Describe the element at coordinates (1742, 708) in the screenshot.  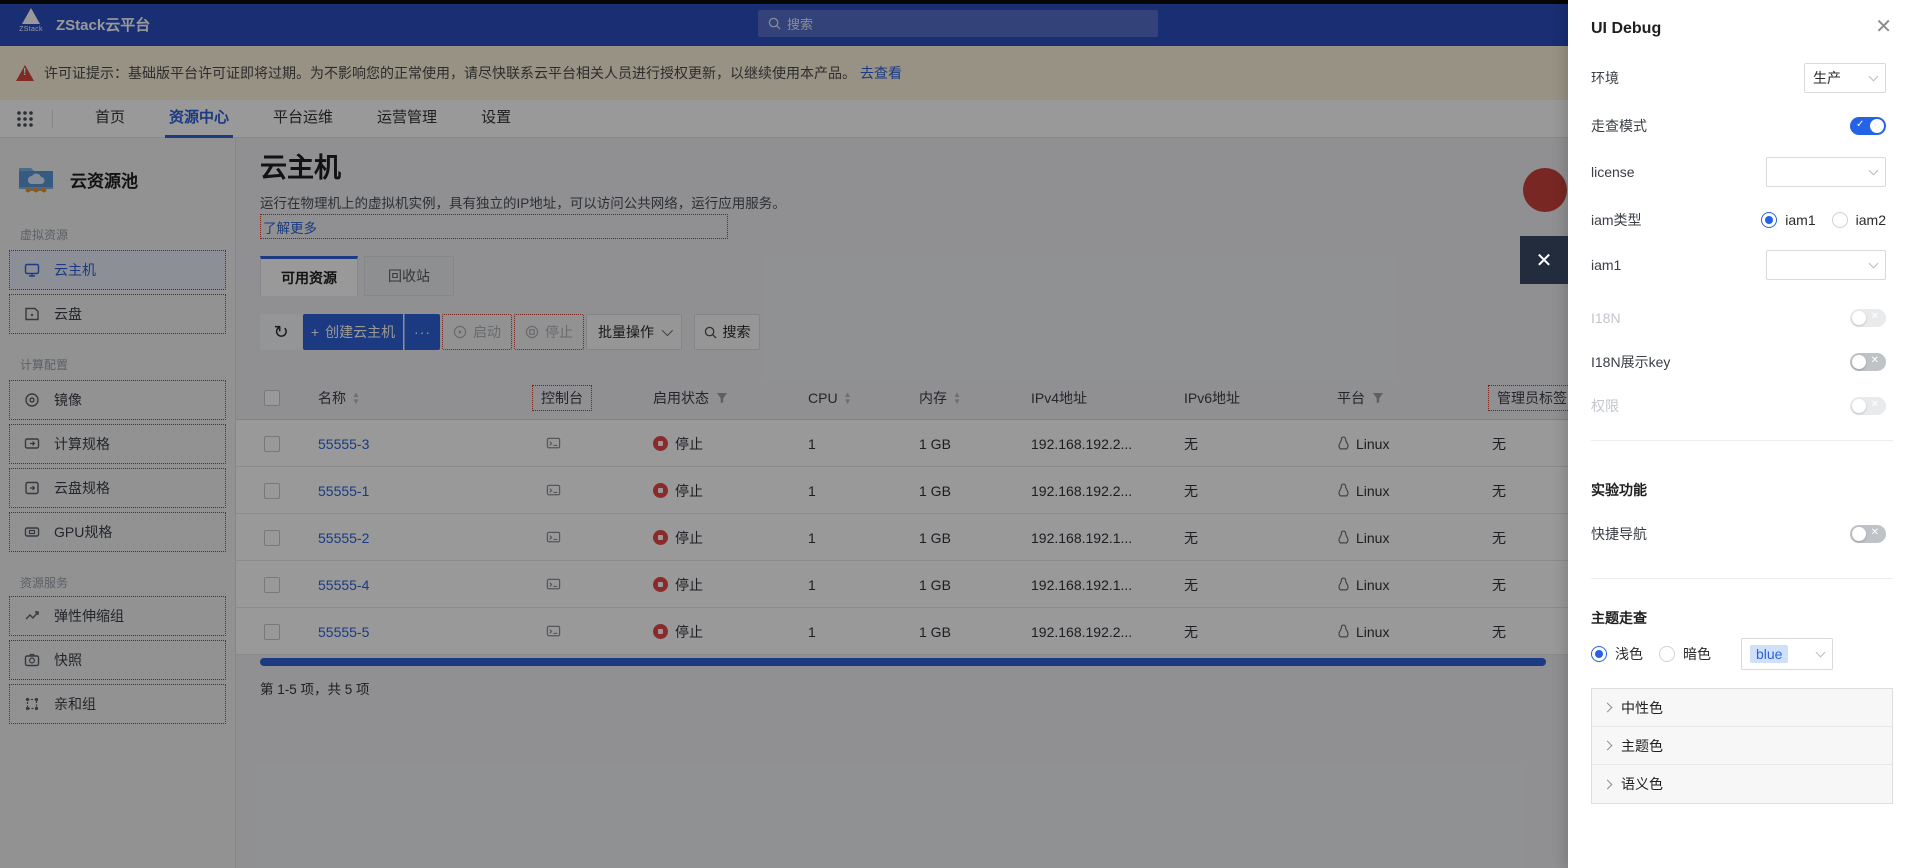
I see `color-group-neutral: 中性色` at that location.